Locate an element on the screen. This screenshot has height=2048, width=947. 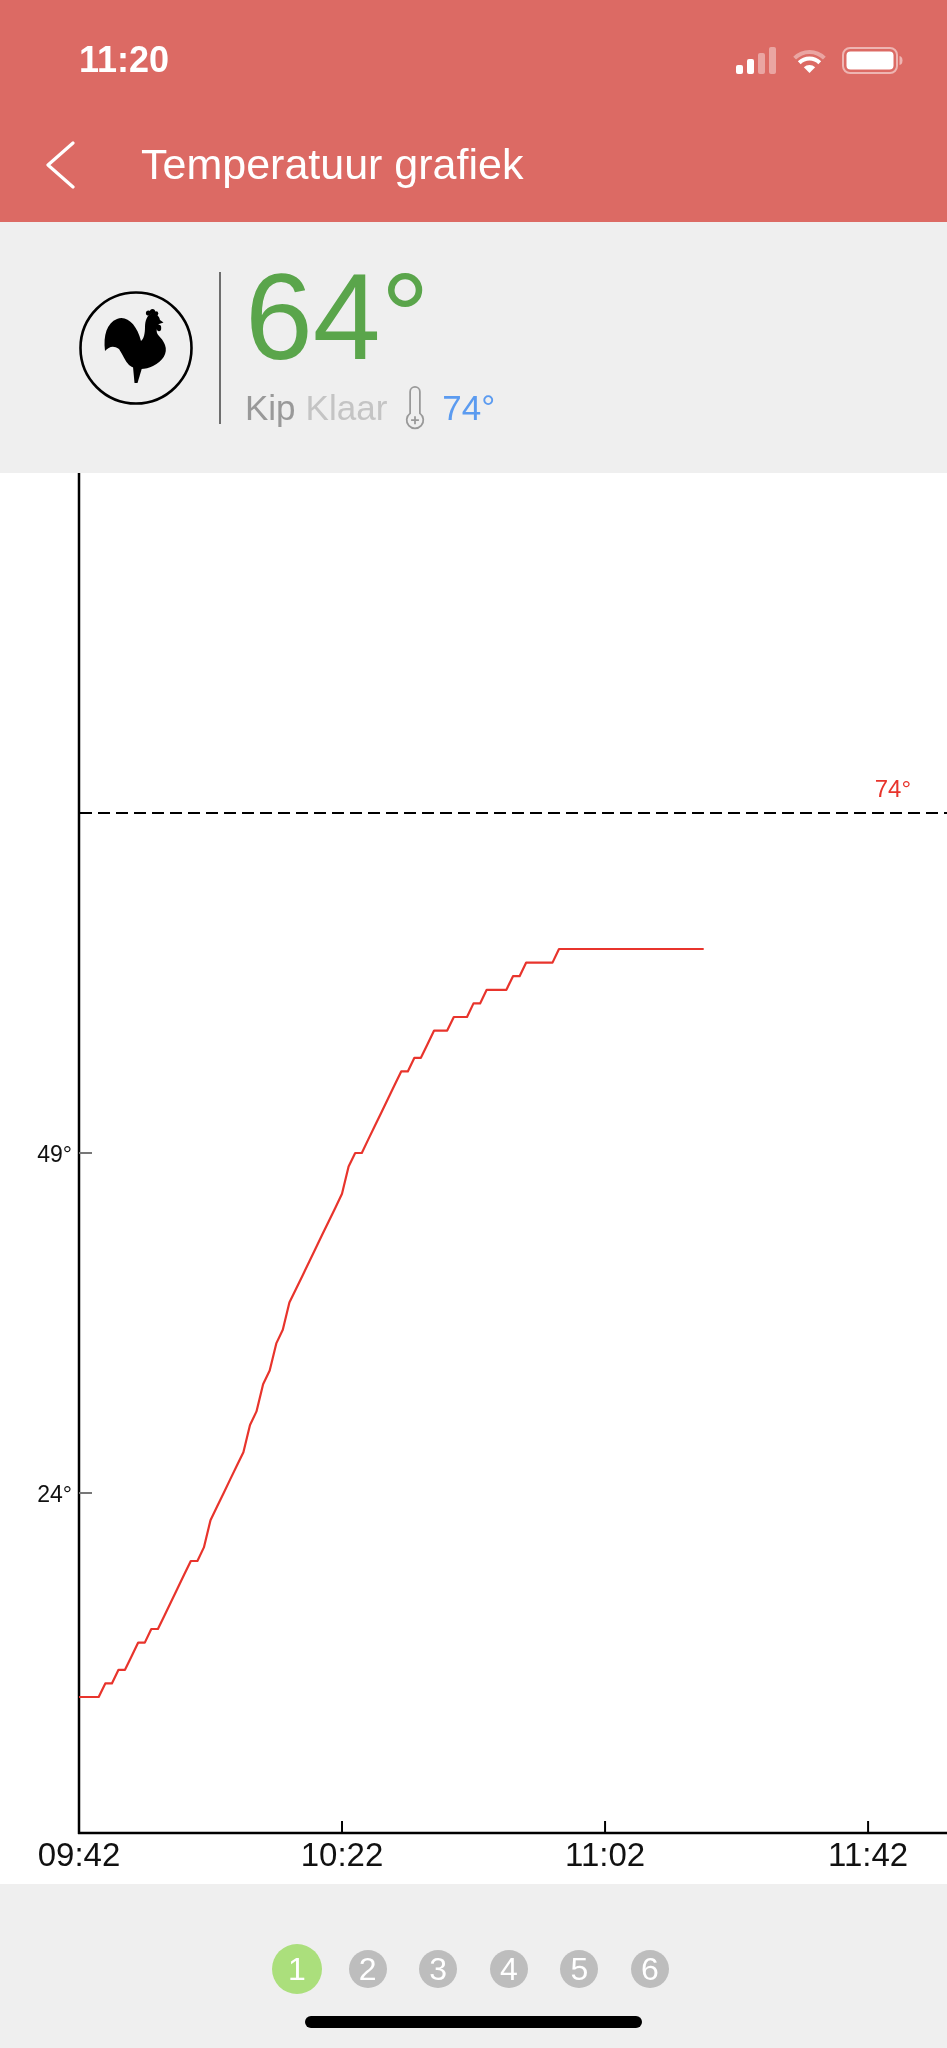
status-time: 11:20 is located at coordinates (124, 60).